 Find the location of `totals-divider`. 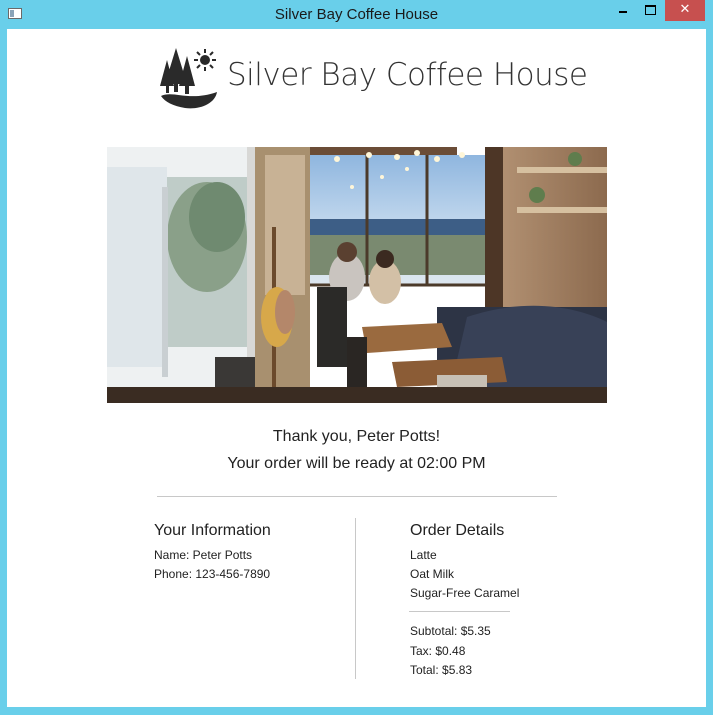

totals-divider is located at coordinates (459, 611).